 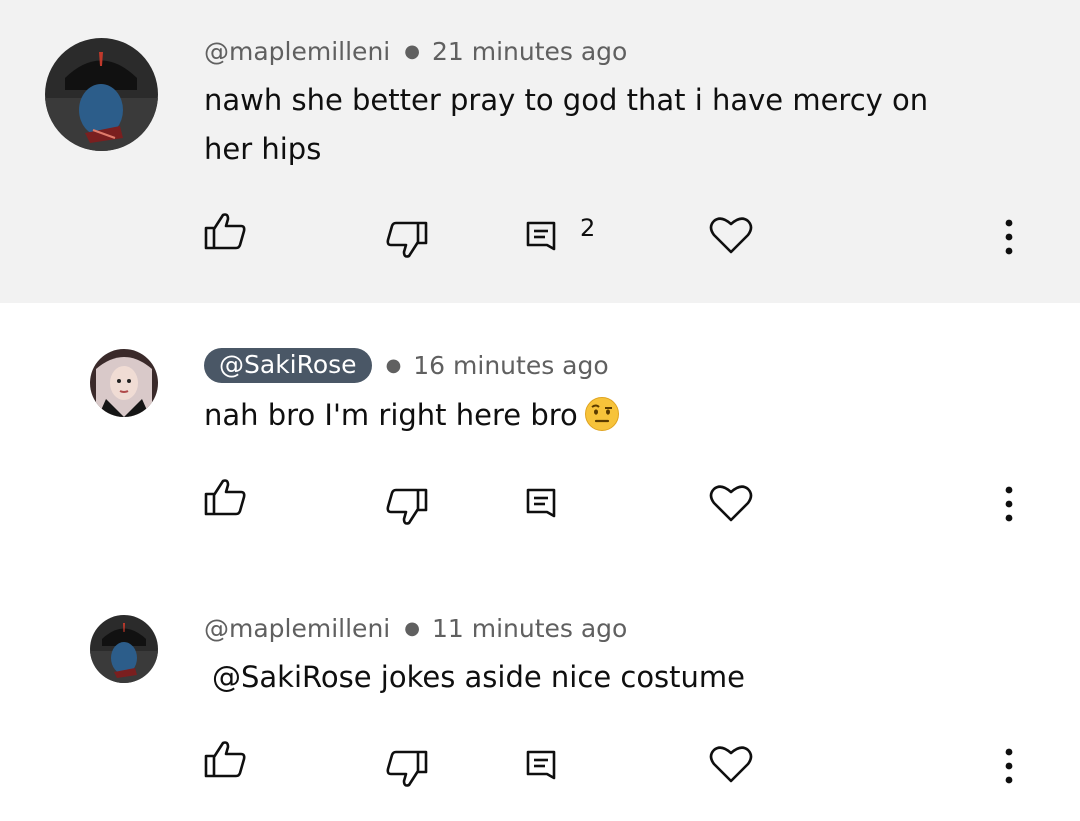 I want to click on timestamp: 21 minutes ago, so click(x=529, y=51).